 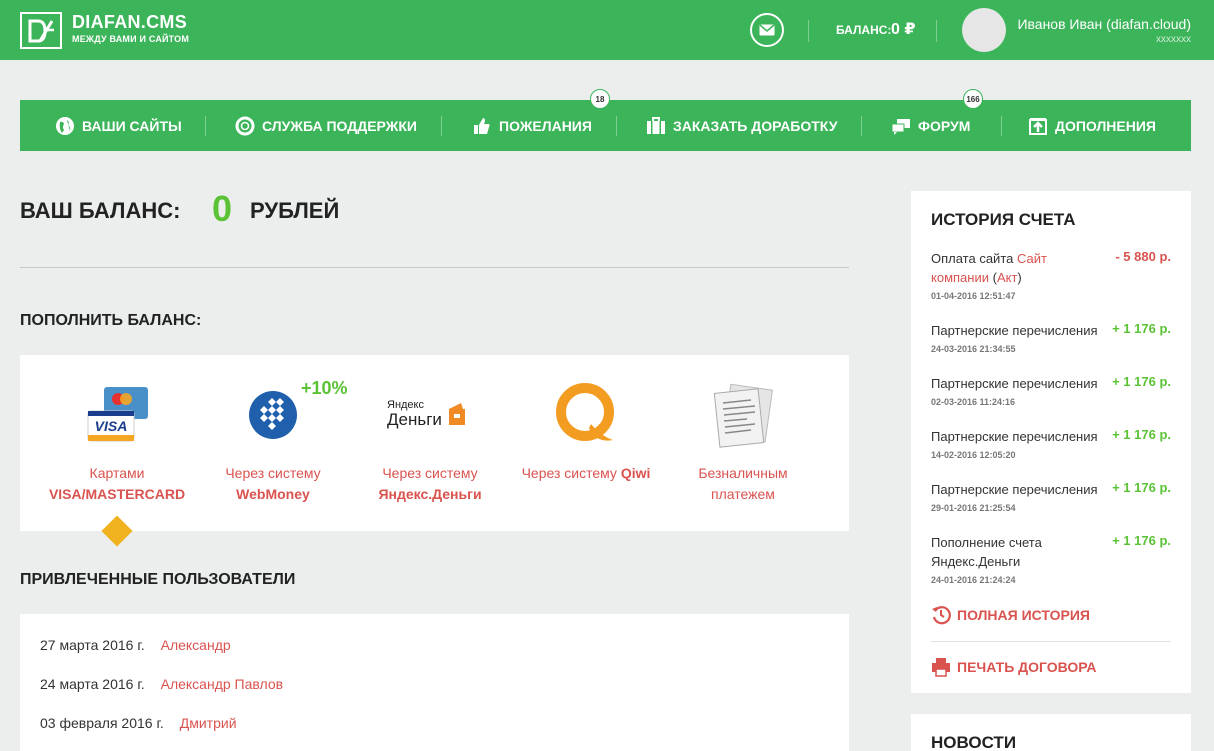 I want to click on nav-item-wishes: ПОЖЕЛАНИЯ 18, so click(x=541, y=120).